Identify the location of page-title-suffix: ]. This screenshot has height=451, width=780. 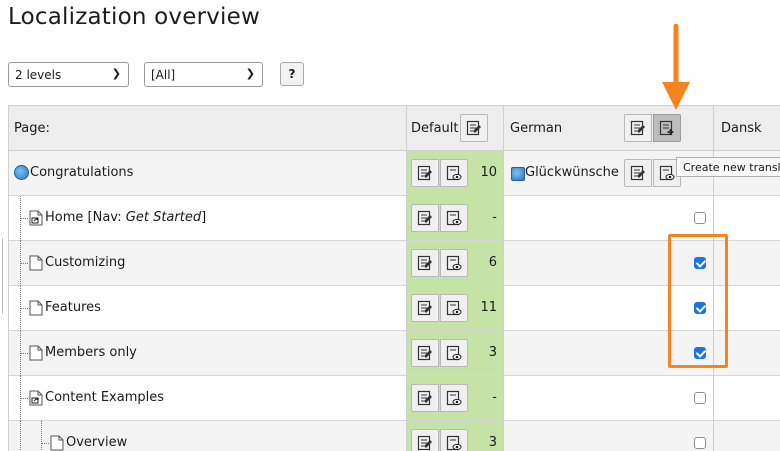
(204, 217).